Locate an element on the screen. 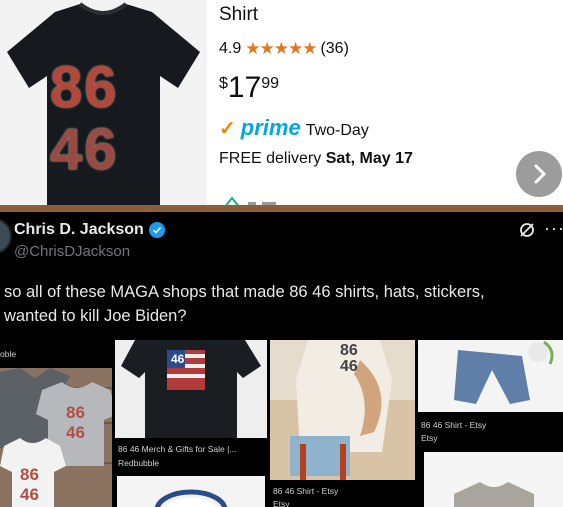  prime-shipping-speed: Two-Day is located at coordinates (337, 130).